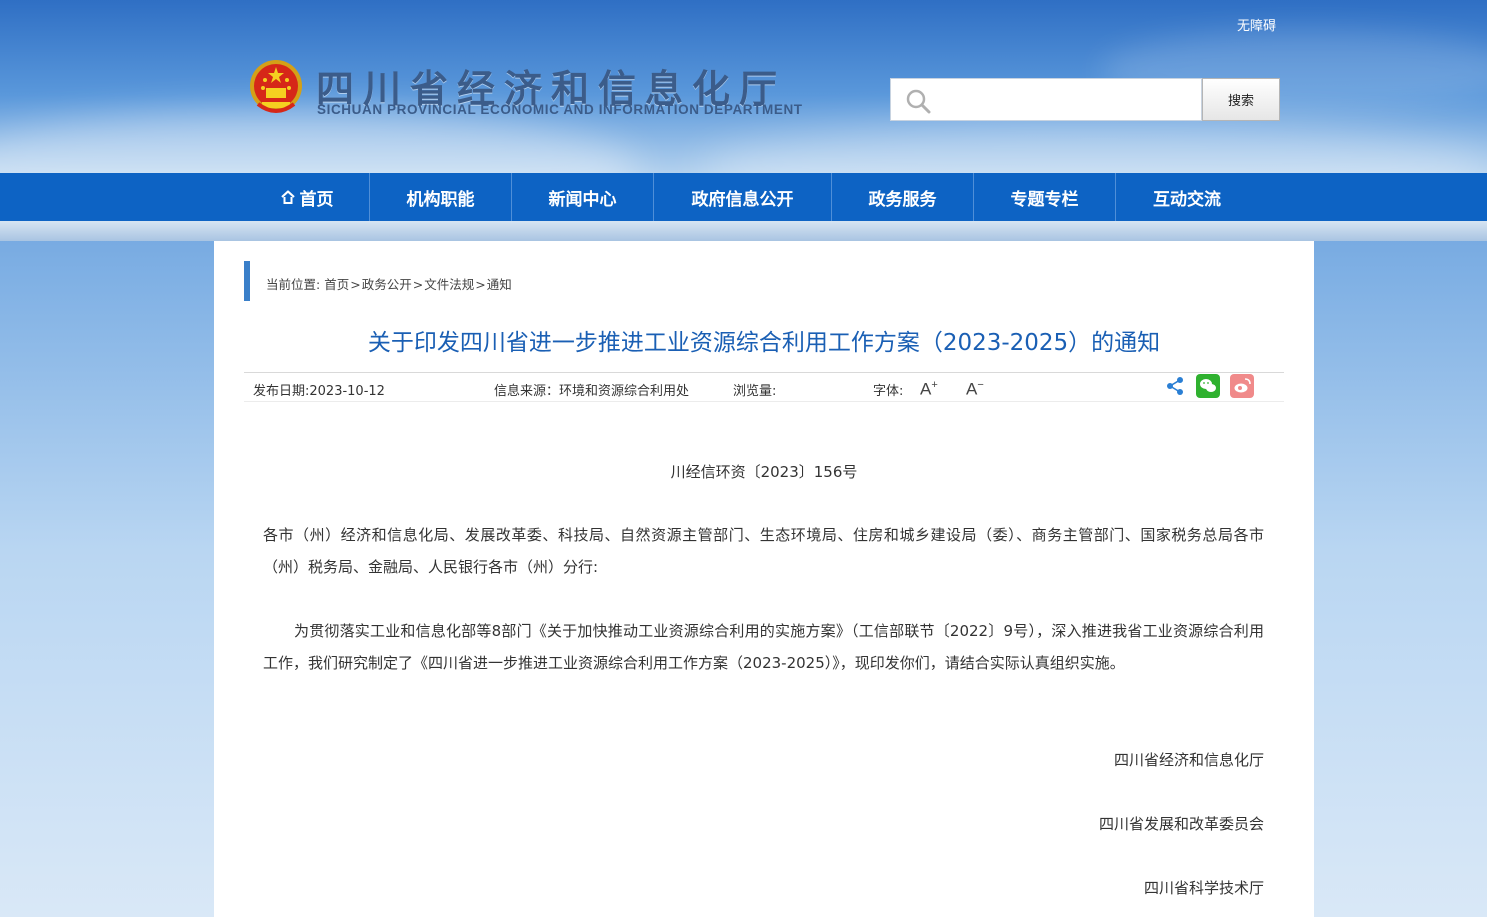 The height and width of the screenshot is (917, 1487). I want to click on info-source: 信息来源：环境和资源综合利用处, so click(592, 391).